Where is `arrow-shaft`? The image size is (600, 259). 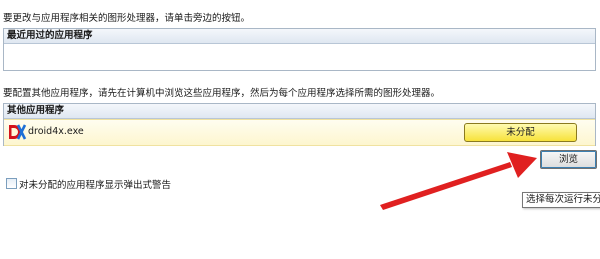
arrow-shaft is located at coordinates (446, 186).